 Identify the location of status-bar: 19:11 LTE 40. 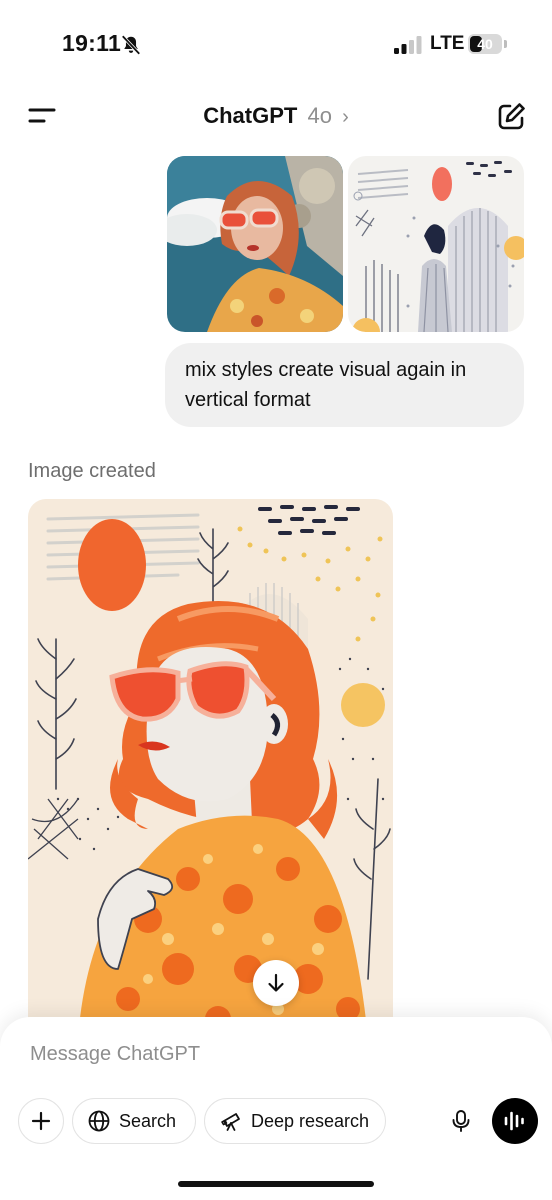
(276, 45).